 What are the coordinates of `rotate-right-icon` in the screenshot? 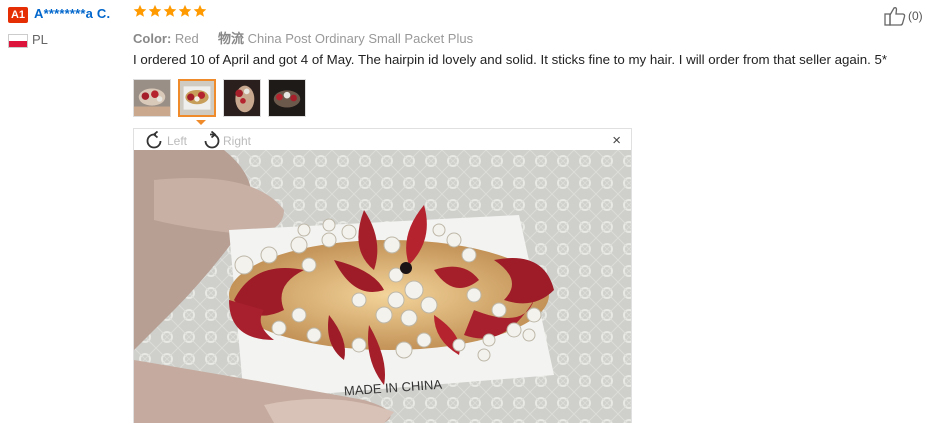 It's located at (212, 140).